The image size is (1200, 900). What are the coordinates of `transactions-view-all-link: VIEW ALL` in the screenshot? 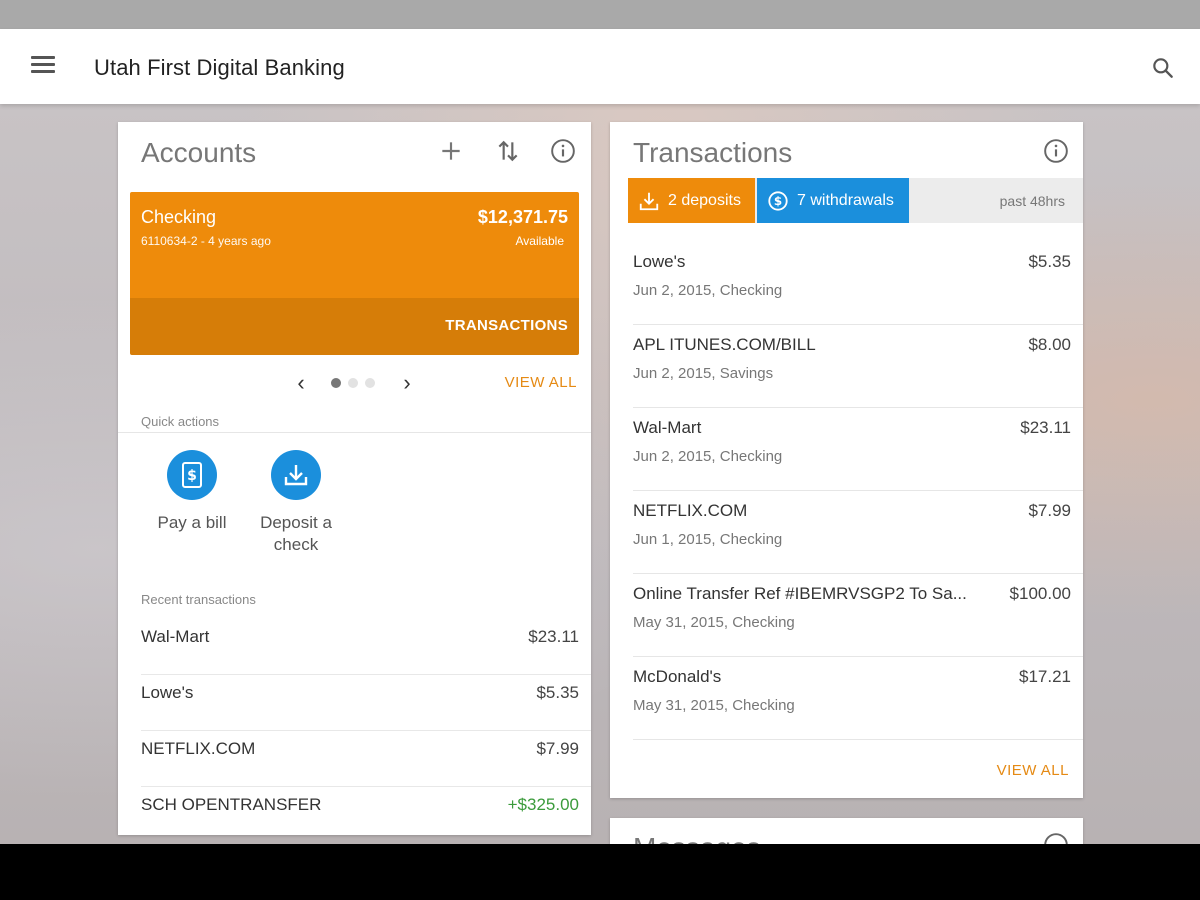 It's located at (1033, 770).